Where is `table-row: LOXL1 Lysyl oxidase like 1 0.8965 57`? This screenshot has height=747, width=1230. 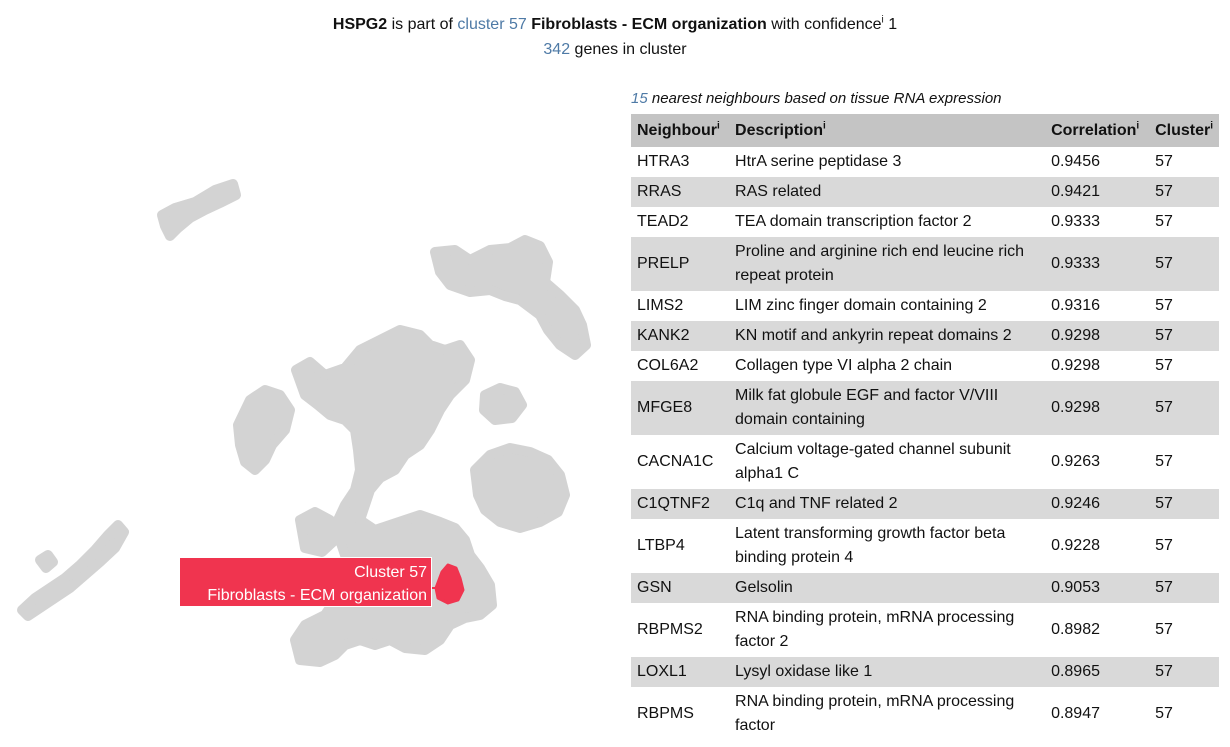
table-row: LOXL1 Lysyl oxidase like 1 0.8965 57 is located at coordinates (925, 672).